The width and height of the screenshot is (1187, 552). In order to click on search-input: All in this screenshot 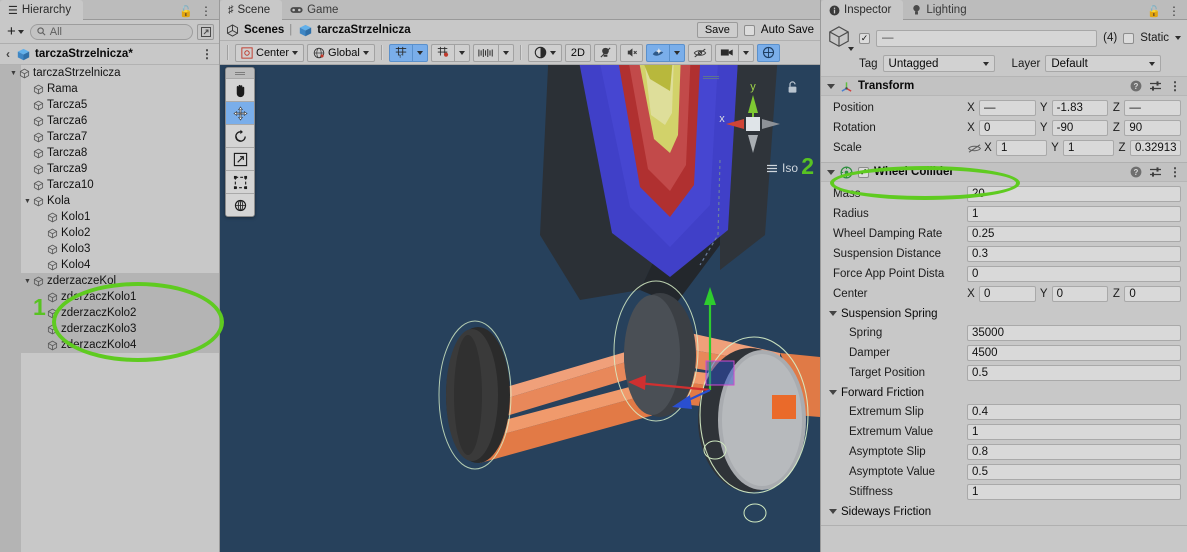, I will do `click(111, 31)`.